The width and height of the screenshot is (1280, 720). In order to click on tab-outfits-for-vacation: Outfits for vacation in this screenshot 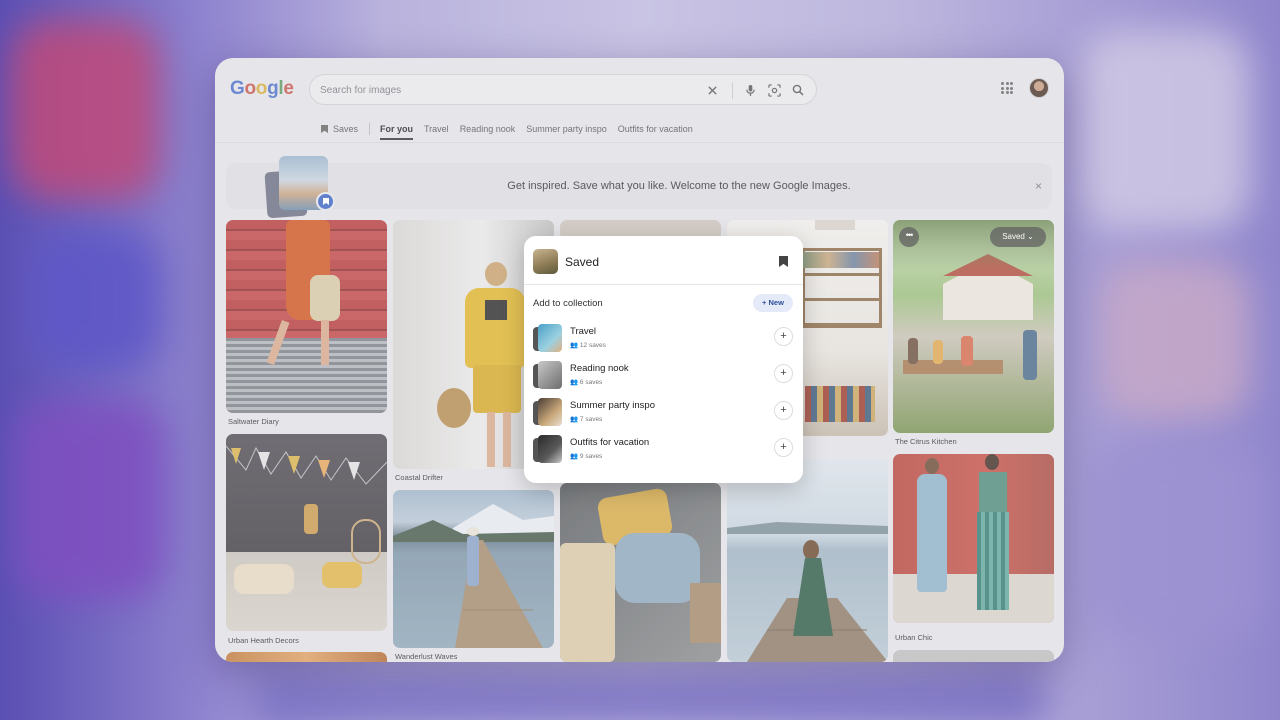, I will do `click(655, 132)`.